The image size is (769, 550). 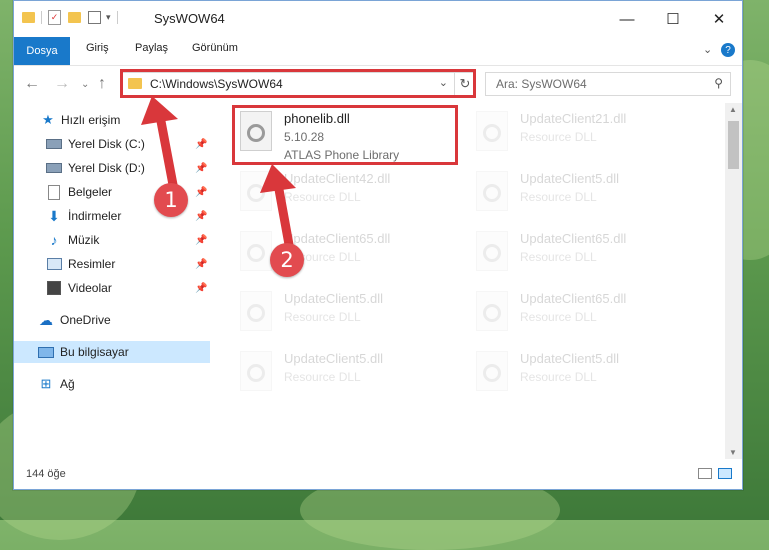 What do you see at coordinates (62, 84) in the screenshot?
I see `forward-arrow-icon: →` at bounding box center [62, 84].